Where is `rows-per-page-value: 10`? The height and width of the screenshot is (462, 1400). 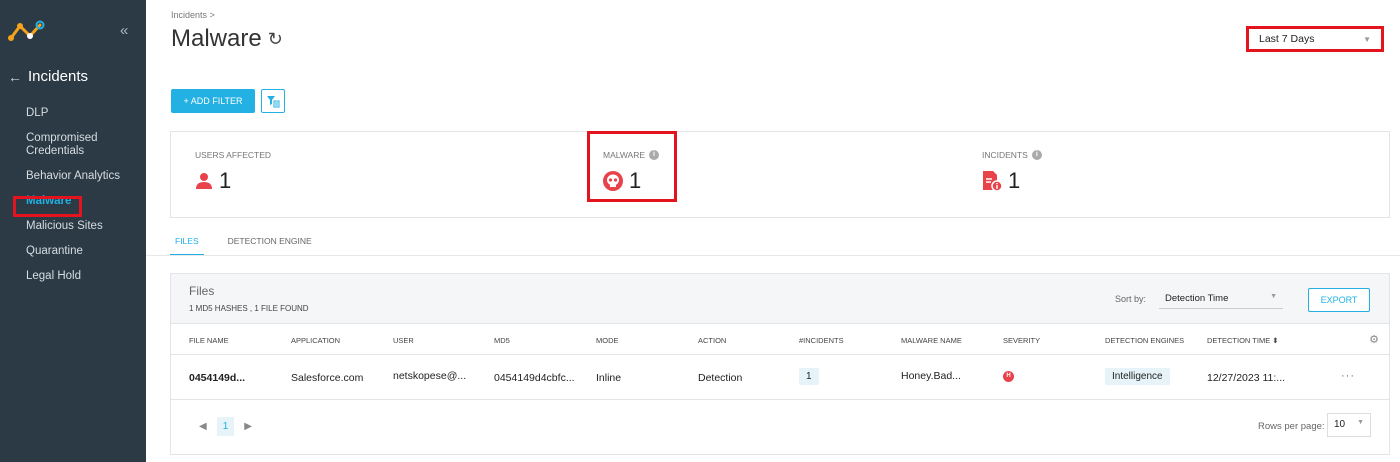
rows-per-page-value: 10 is located at coordinates (1340, 424).